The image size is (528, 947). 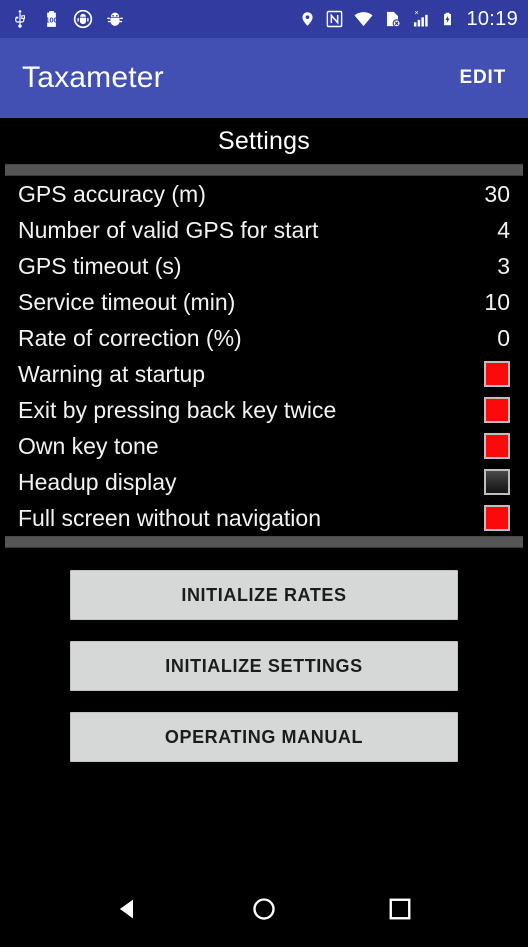 What do you see at coordinates (264, 666) in the screenshot?
I see `initialize-settings-button: INITIALIZE SETTINGS` at bounding box center [264, 666].